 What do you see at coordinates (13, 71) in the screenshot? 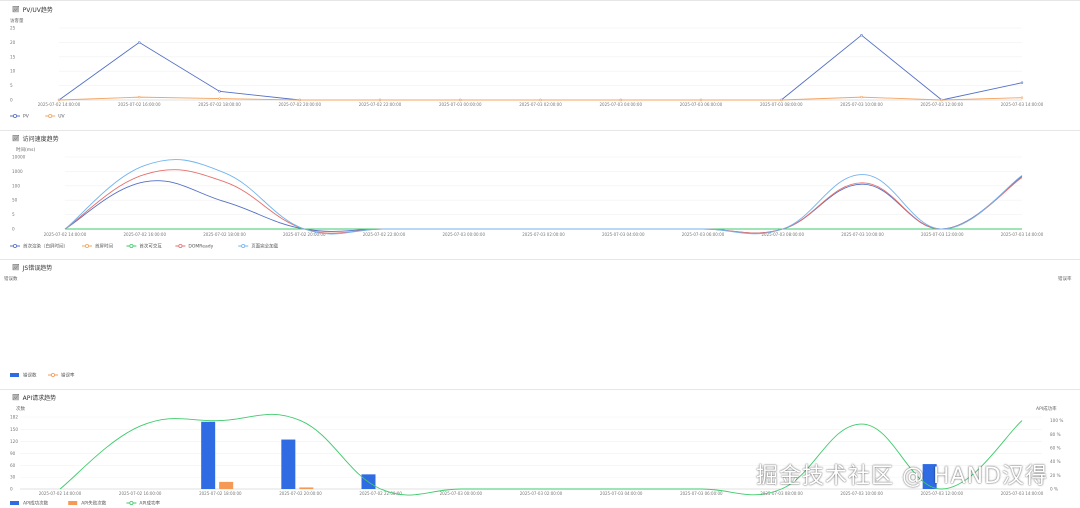
I see `y-tick-label: 10` at bounding box center [13, 71].